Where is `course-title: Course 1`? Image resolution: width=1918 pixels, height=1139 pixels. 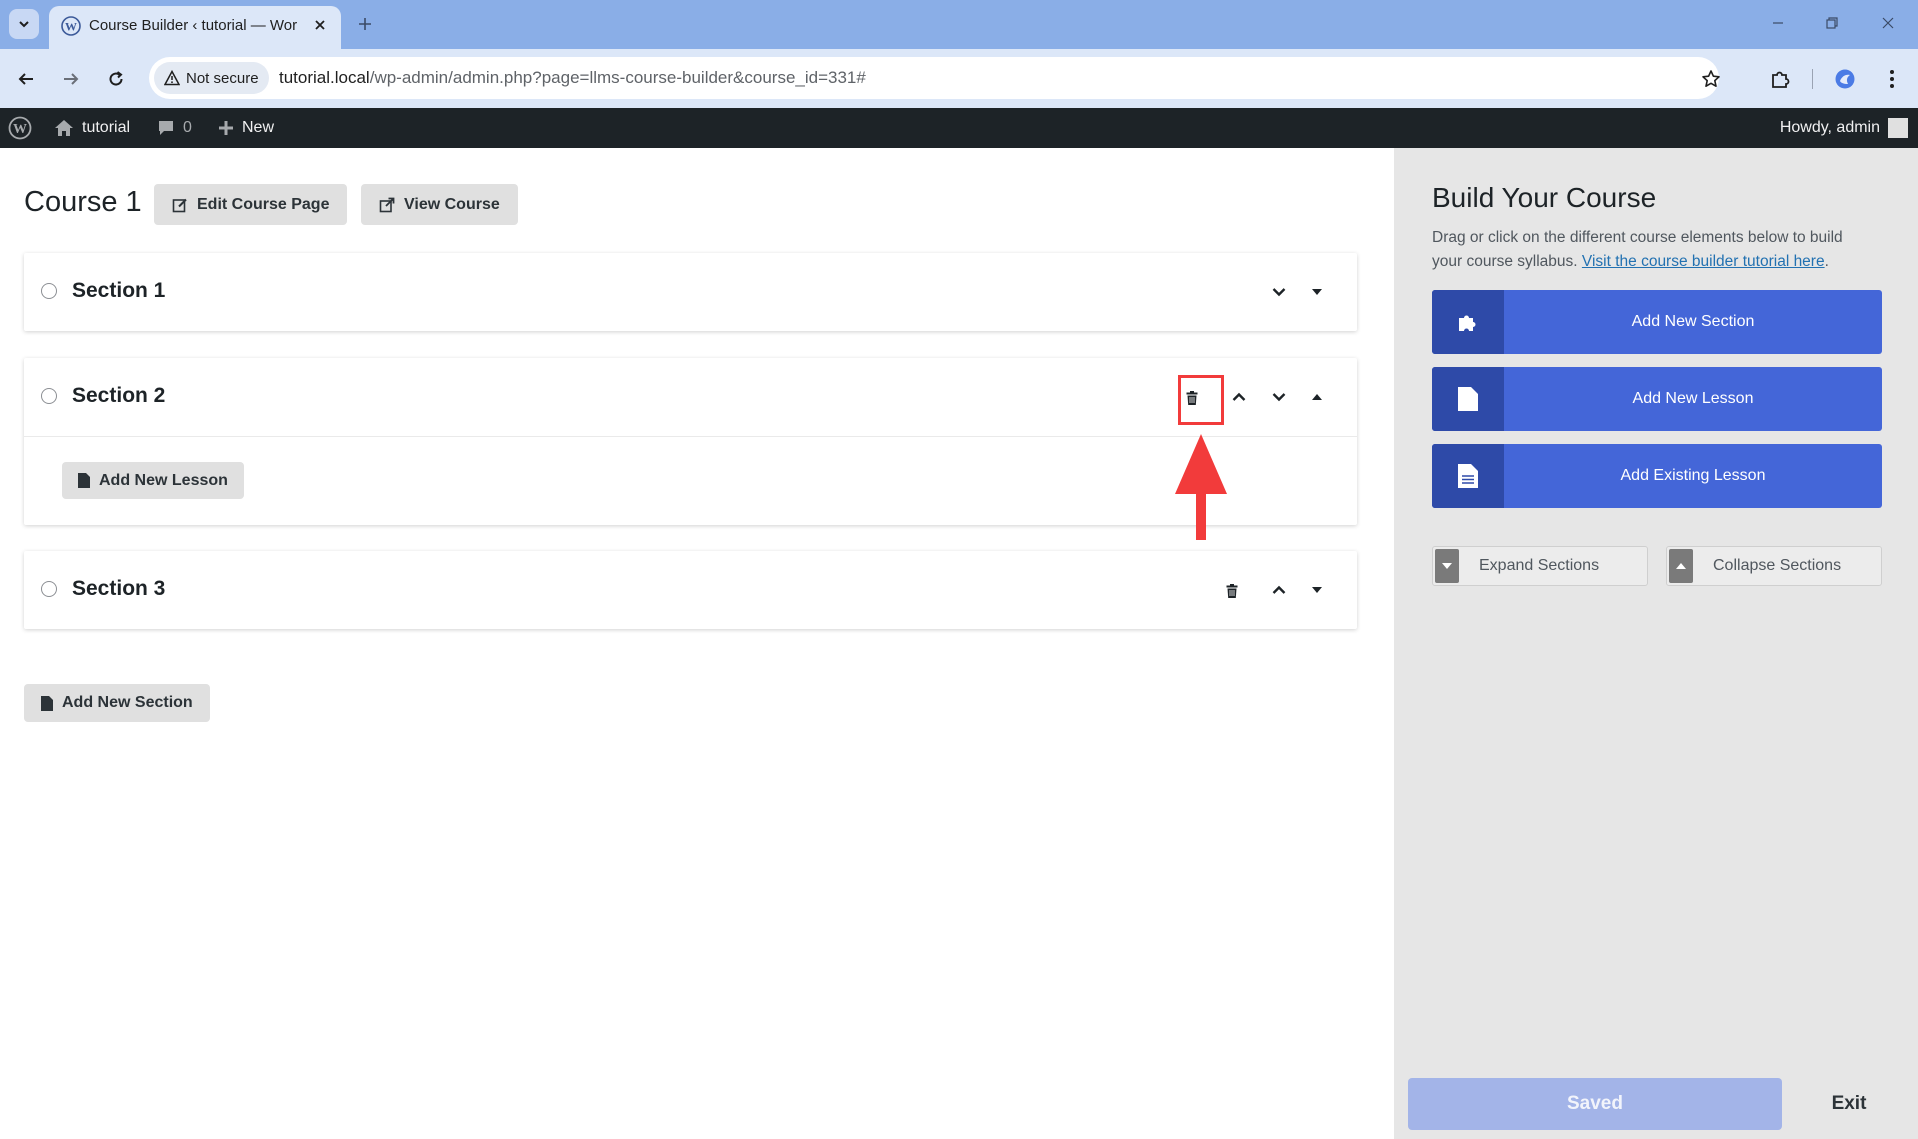 course-title: Course 1 is located at coordinates (83, 202).